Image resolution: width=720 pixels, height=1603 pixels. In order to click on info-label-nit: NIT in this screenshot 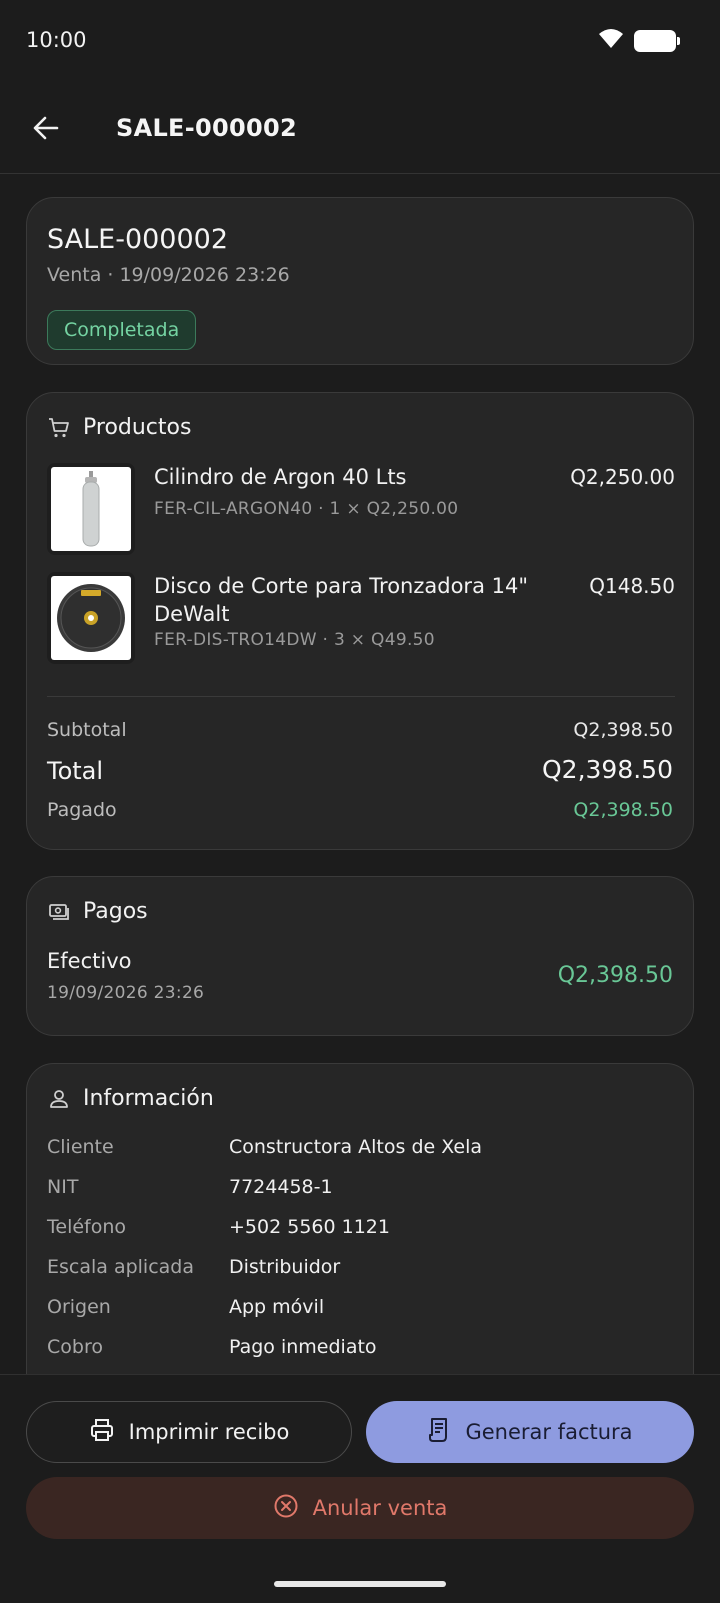, I will do `click(63, 1187)`.